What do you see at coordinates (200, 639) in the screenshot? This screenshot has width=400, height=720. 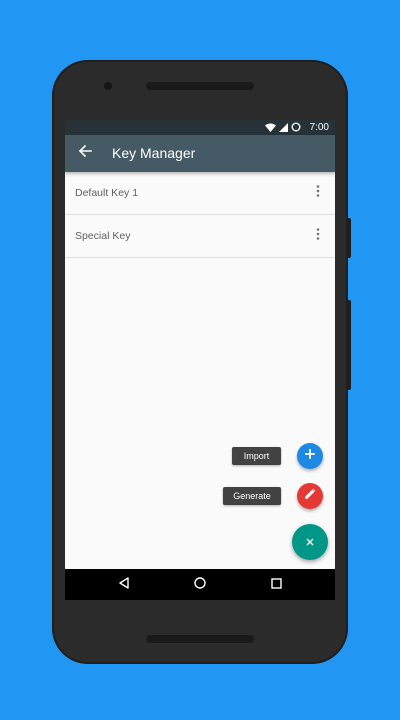 I see `bottom-speaker` at bounding box center [200, 639].